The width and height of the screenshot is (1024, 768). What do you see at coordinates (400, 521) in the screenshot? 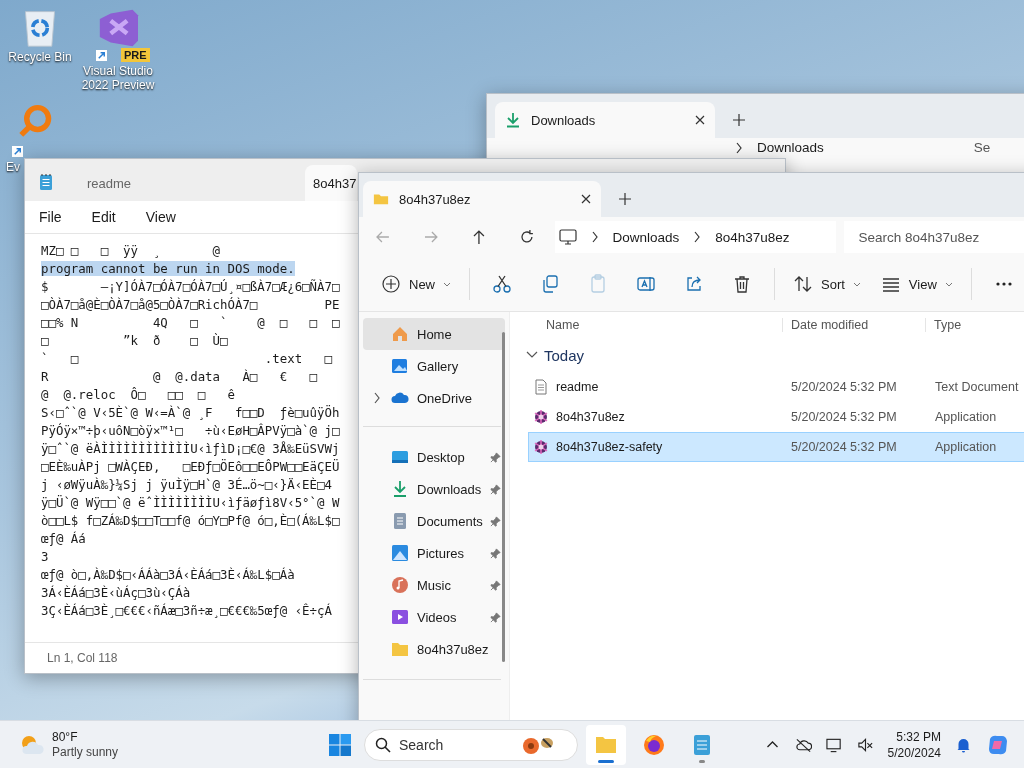
I see `document-icon` at bounding box center [400, 521].